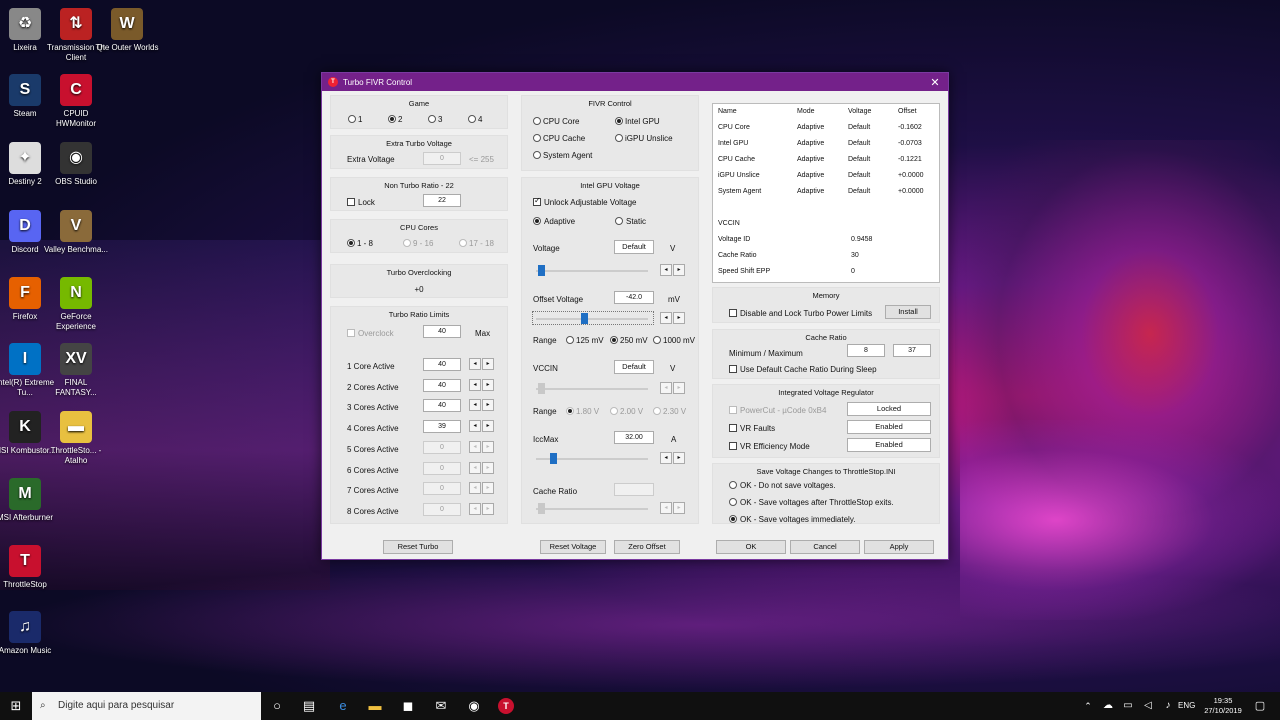 This screenshot has height=720, width=1280. I want to click on table-row: System Agent Adaptive Default +0.0000, so click(826, 192).